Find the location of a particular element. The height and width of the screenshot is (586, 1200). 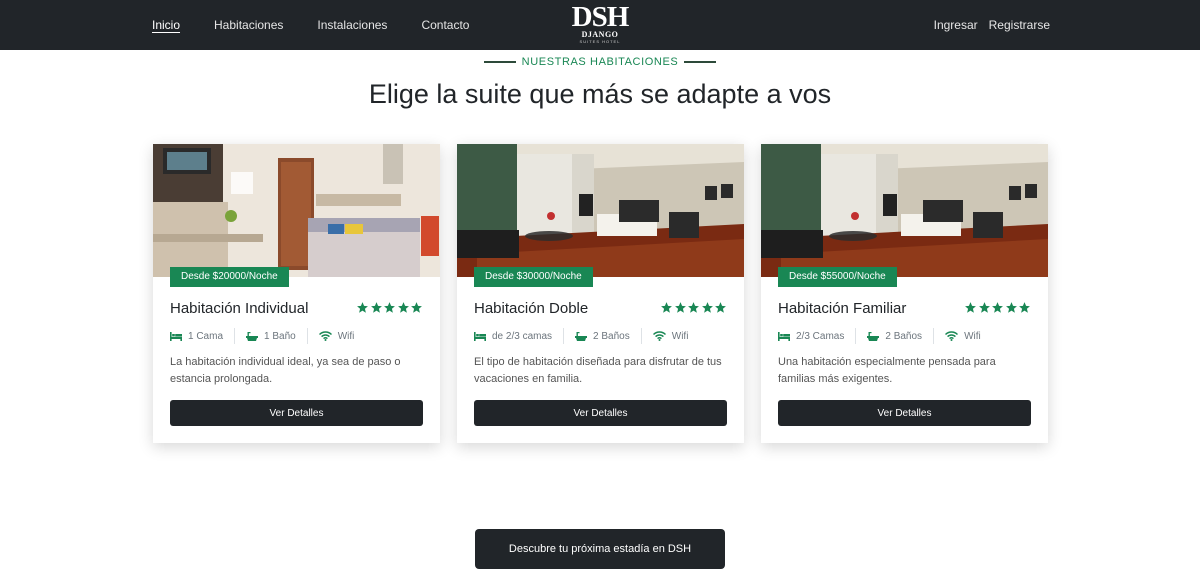

amenity-baths: 1 Baño is located at coordinates (271, 336).